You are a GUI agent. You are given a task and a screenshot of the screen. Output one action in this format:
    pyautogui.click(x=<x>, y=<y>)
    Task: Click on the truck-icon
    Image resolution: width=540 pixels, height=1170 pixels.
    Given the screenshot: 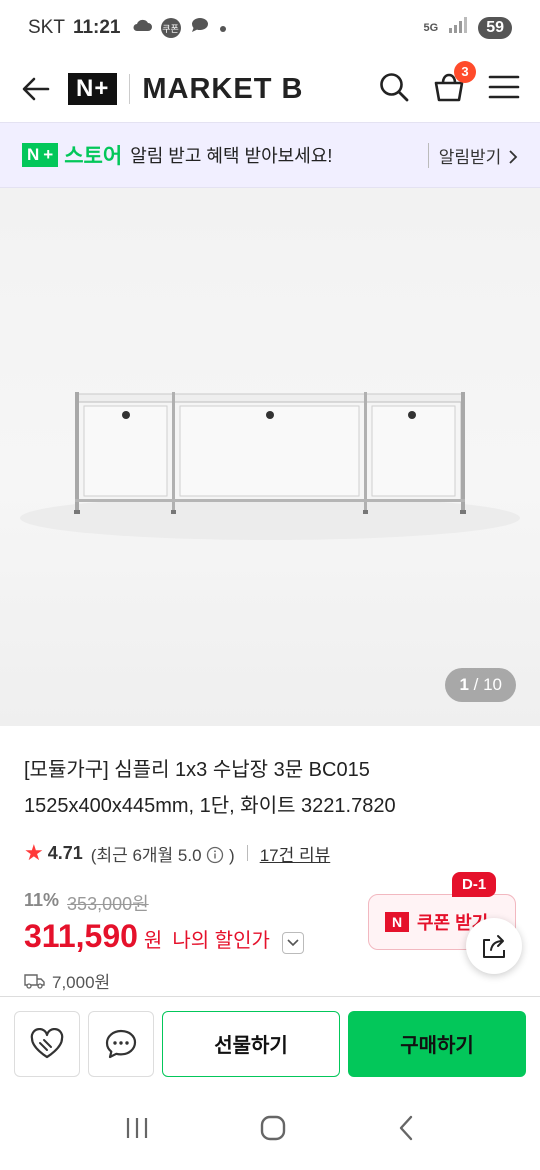 What is the action you would take?
    pyautogui.click(x=34, y=981)
    